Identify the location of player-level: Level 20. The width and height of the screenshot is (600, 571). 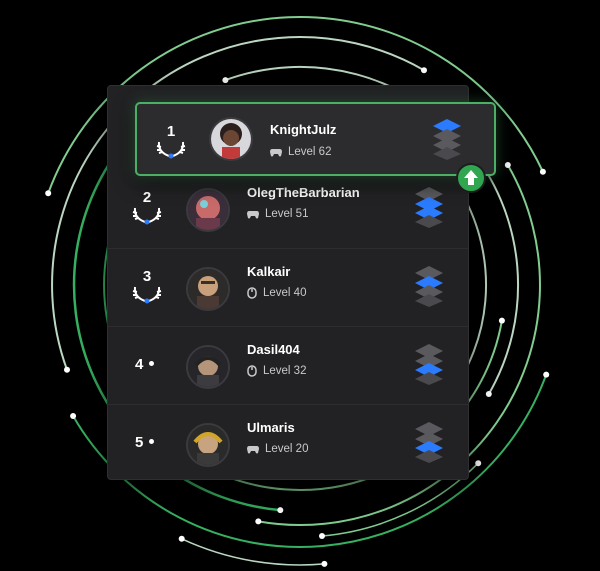
(277, 449).